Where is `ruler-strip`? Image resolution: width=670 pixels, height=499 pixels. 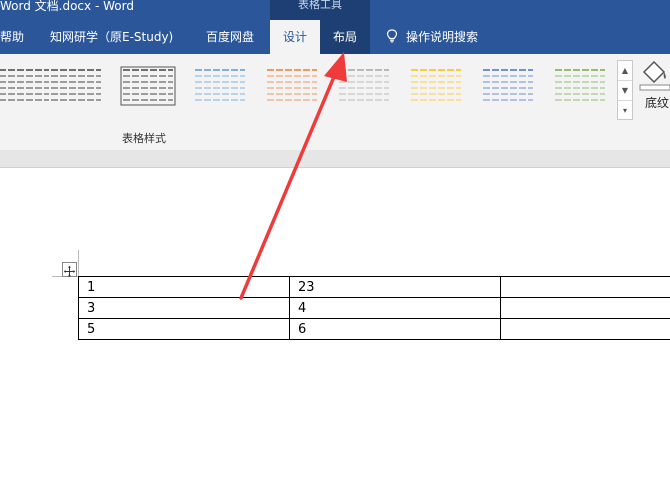
ruler-strip is located at coordinates (335, 159).